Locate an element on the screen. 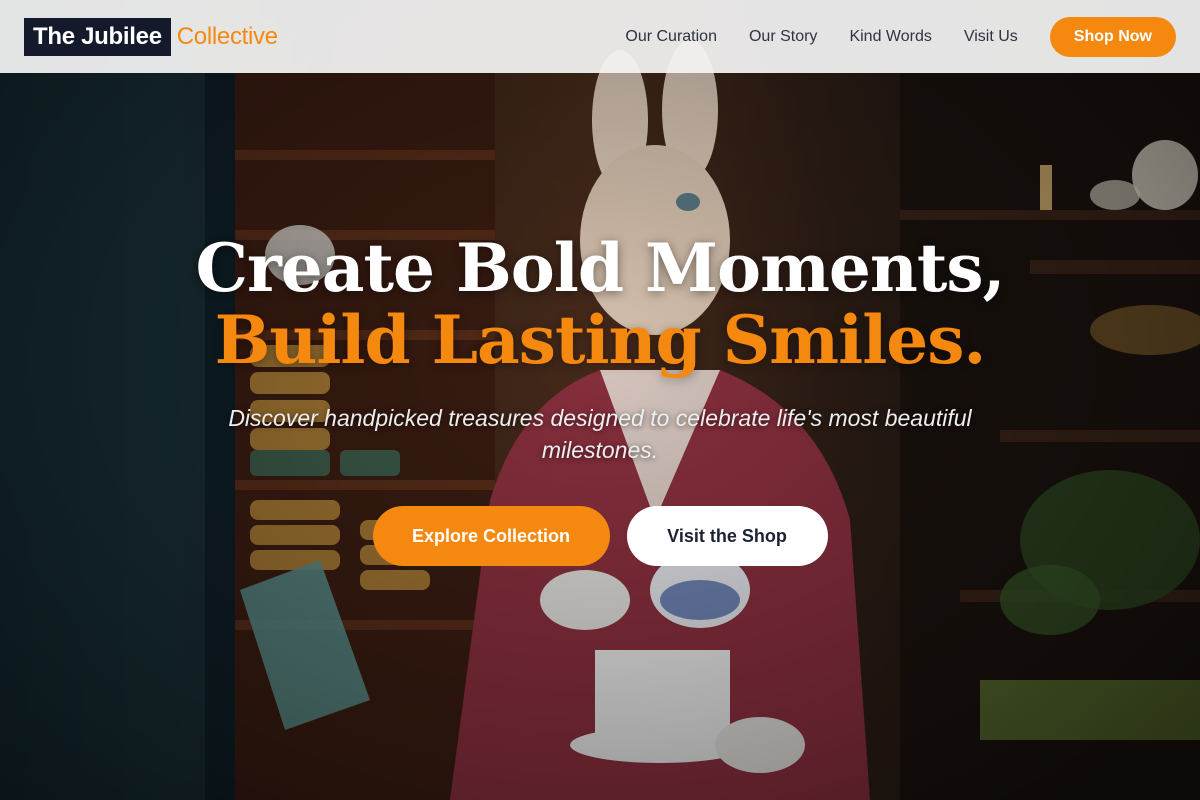 Image resolution: width=1200 pixels, height=800 pixels. explore-collection-button: Explore Collection is located at coordinates (491, 536).